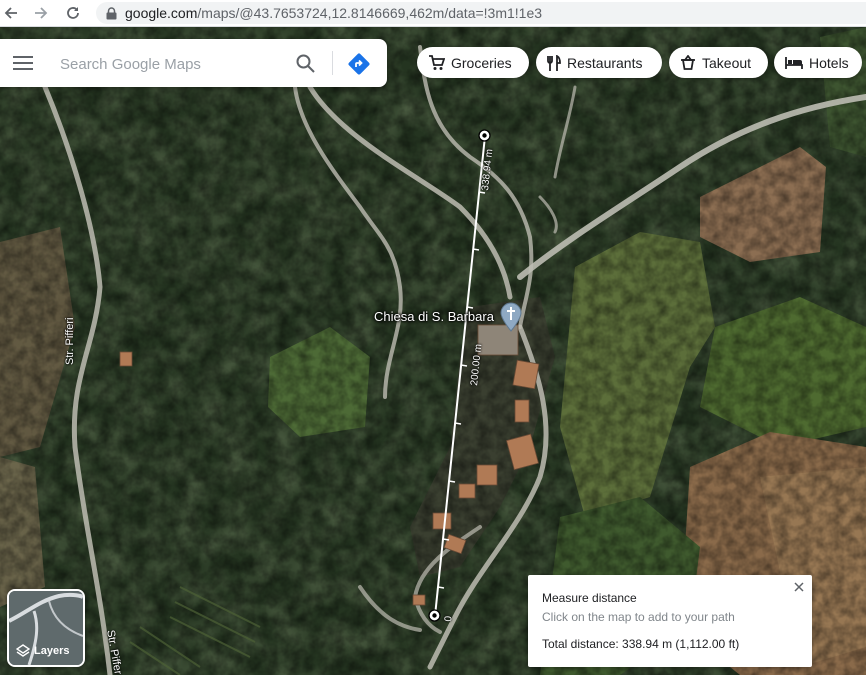  What do you see at coordinates (484, 135) in the screenshot?
I see `measure-end-point` at bounding box center [484, 135].